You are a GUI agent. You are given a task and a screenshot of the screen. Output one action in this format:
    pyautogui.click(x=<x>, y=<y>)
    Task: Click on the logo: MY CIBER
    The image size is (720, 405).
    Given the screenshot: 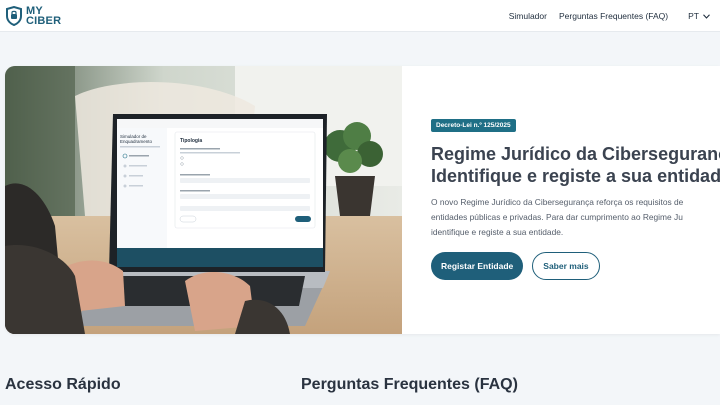 What is the action you would take?
    pyautogui.click(x=33, y=16)
    